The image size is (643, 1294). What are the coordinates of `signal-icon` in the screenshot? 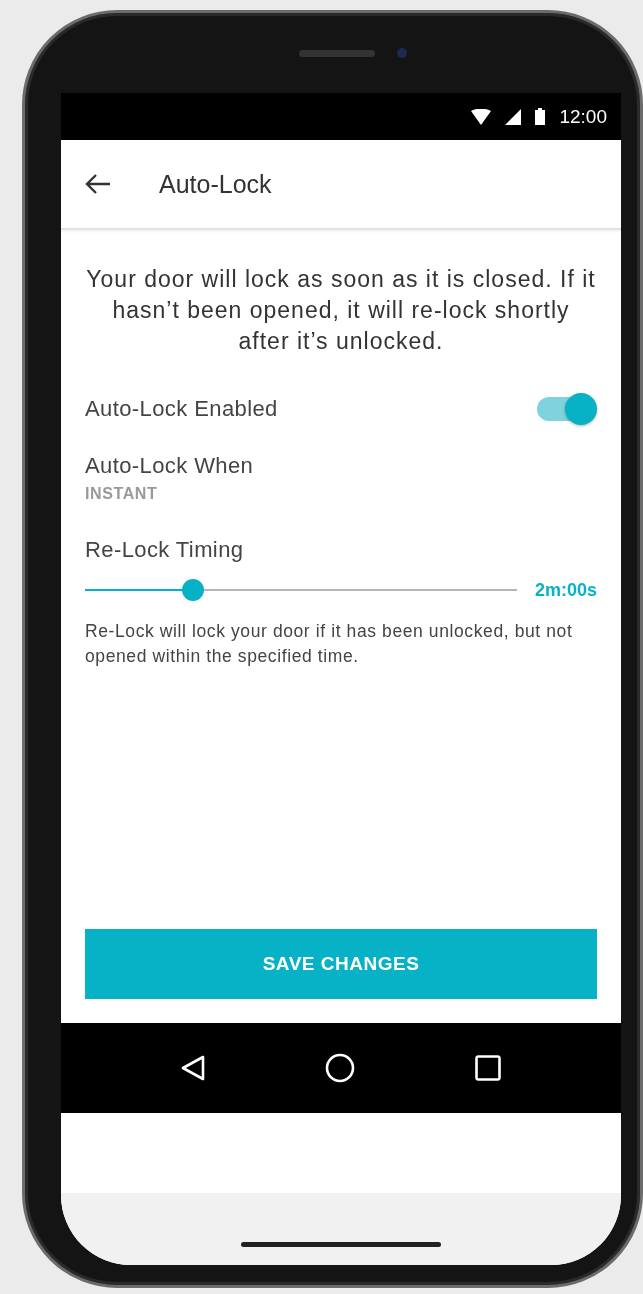 It's located at (513, 116).